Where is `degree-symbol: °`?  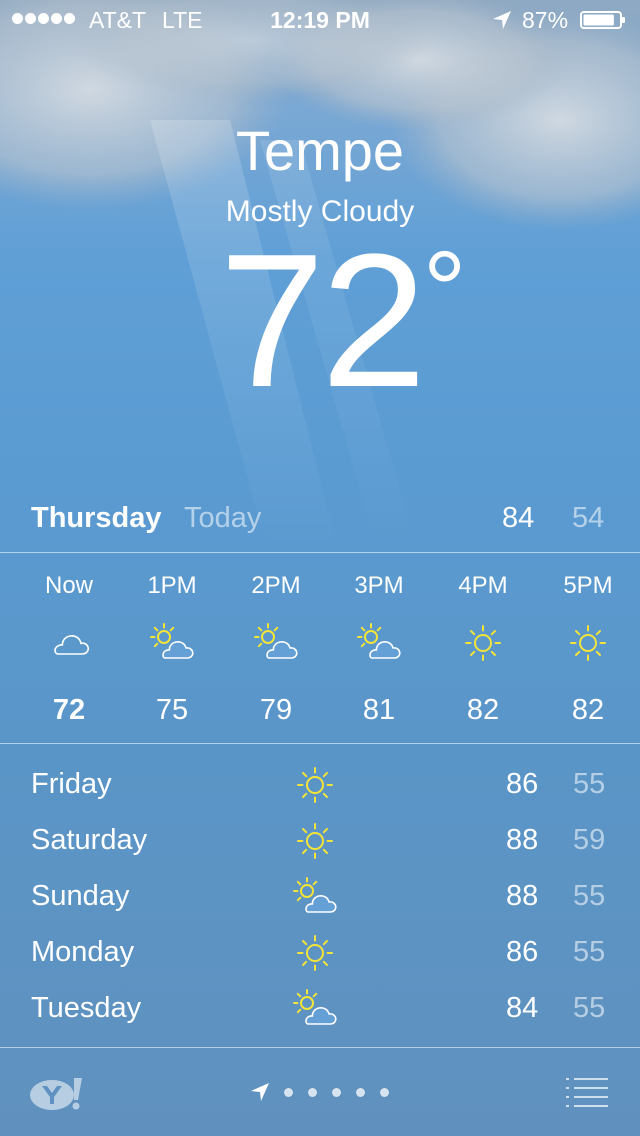 degree-symbol: ° is located at coordinates (444, 290).